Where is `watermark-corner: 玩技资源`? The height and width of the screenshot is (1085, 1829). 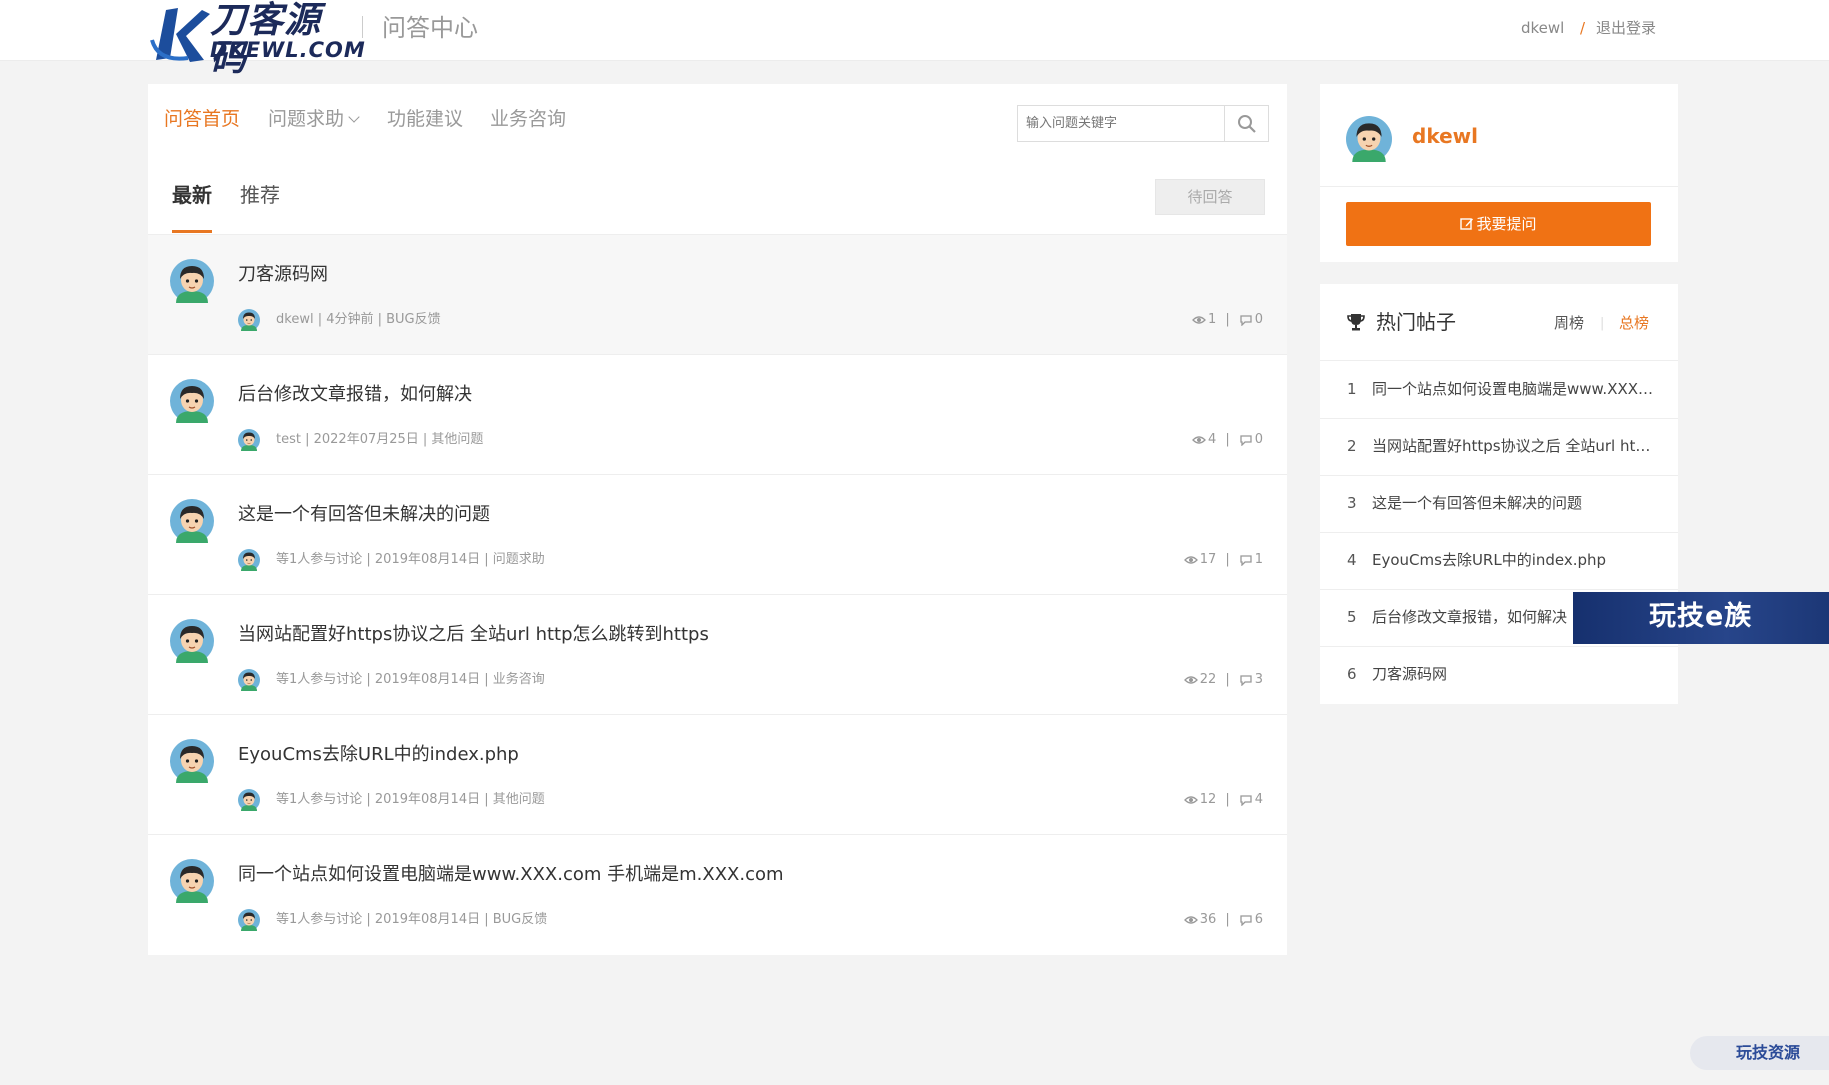
watermark-corner: 玩技资源 is located at coordinates (1759, 1053).